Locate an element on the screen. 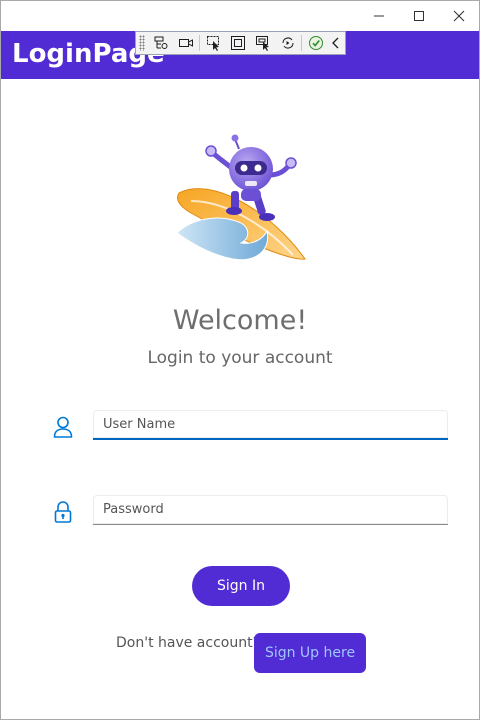 Image resolution: width=480 pixels, height=720 pixels. toolbar-grip-handle is located at coordinates (142, 43).